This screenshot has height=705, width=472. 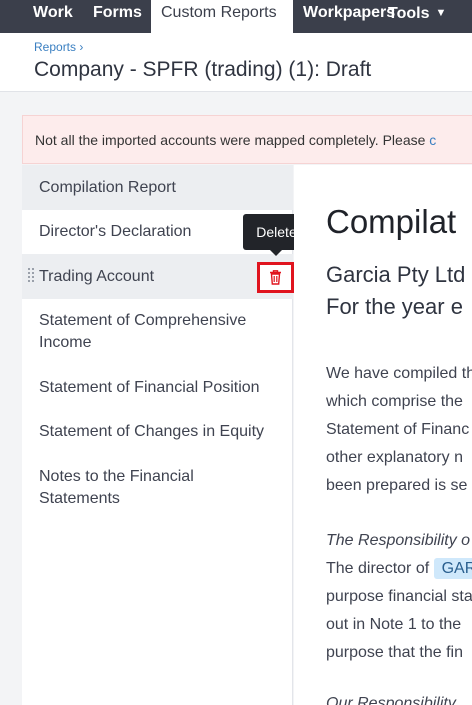 What do you see at coordinates (441, 13) in the screenshot?
I see `chevron-down-icon: ▼` at bounding box center [441, 13].